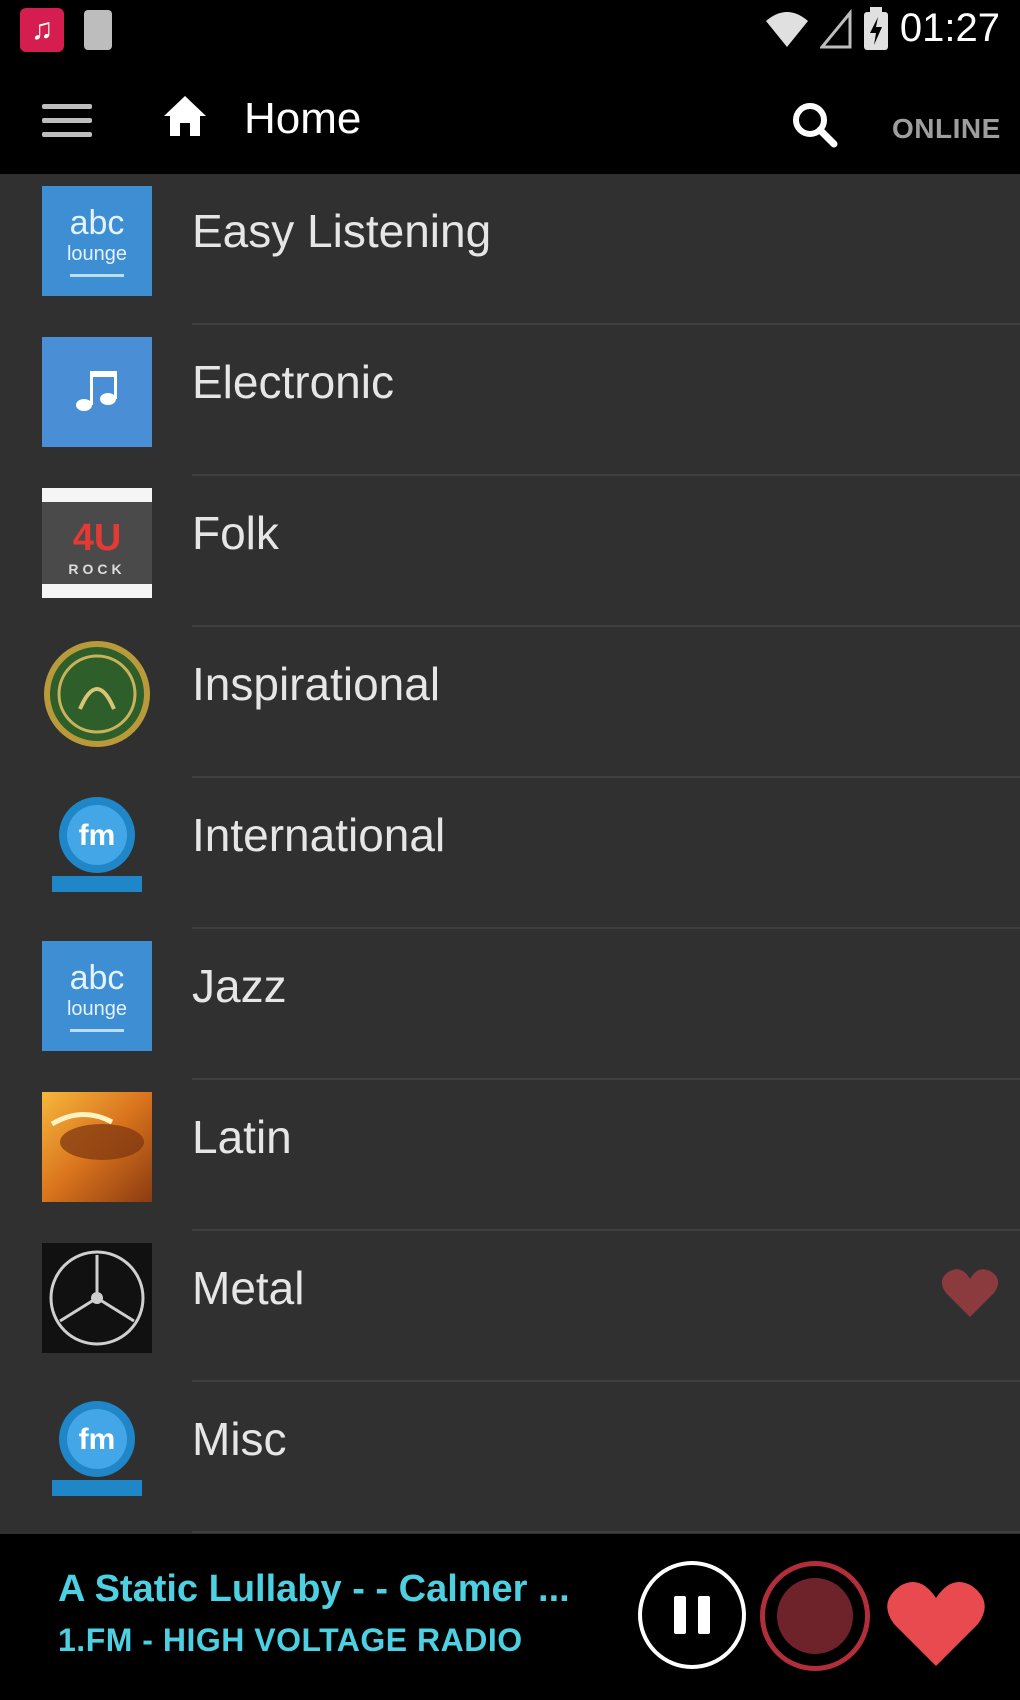  Describe the element at coordinates (316, 684) in the screenshot. I see `genre-label: Inspirational` at that location.